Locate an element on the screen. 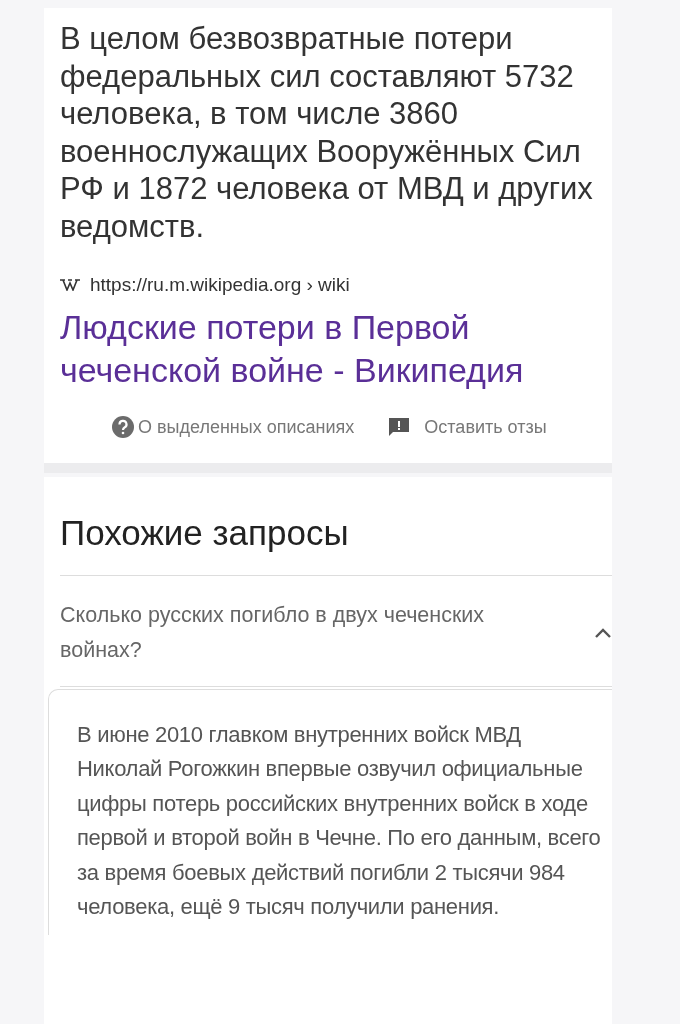 The image size is (680, 1024). source-url: https://ru.m.wikipedia.org › wiki is located at coordinates (220, 285).